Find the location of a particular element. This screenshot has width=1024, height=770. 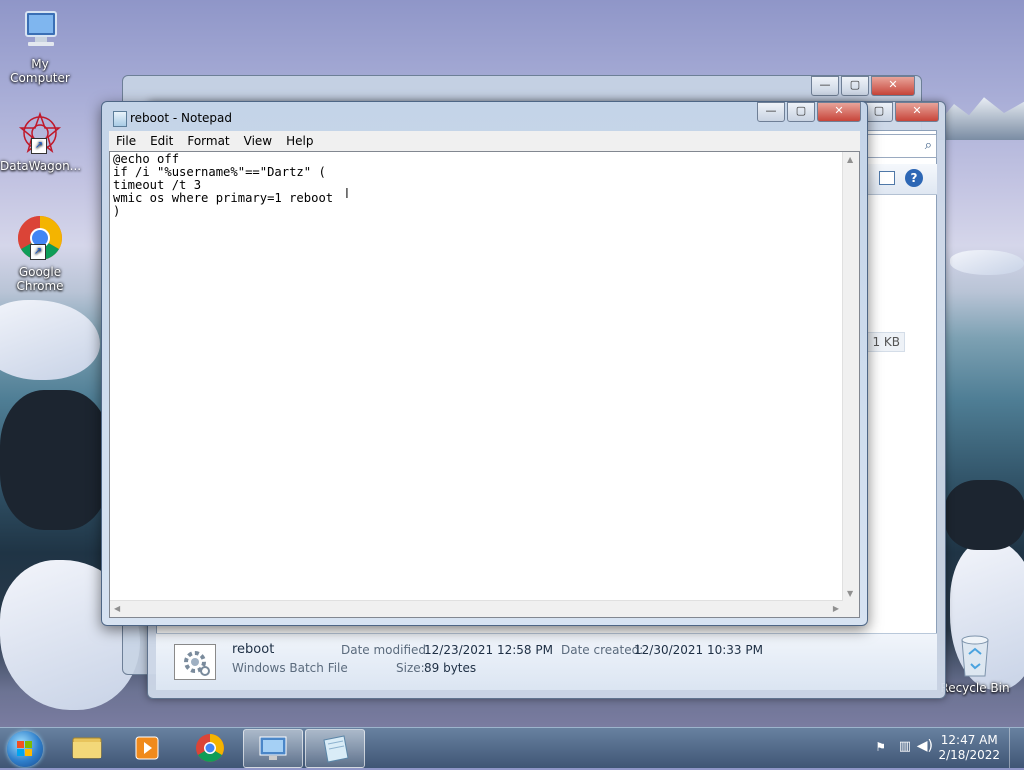

date-created-value: 12/30/2021 10:33 PM is located at coordinates (698, 650).